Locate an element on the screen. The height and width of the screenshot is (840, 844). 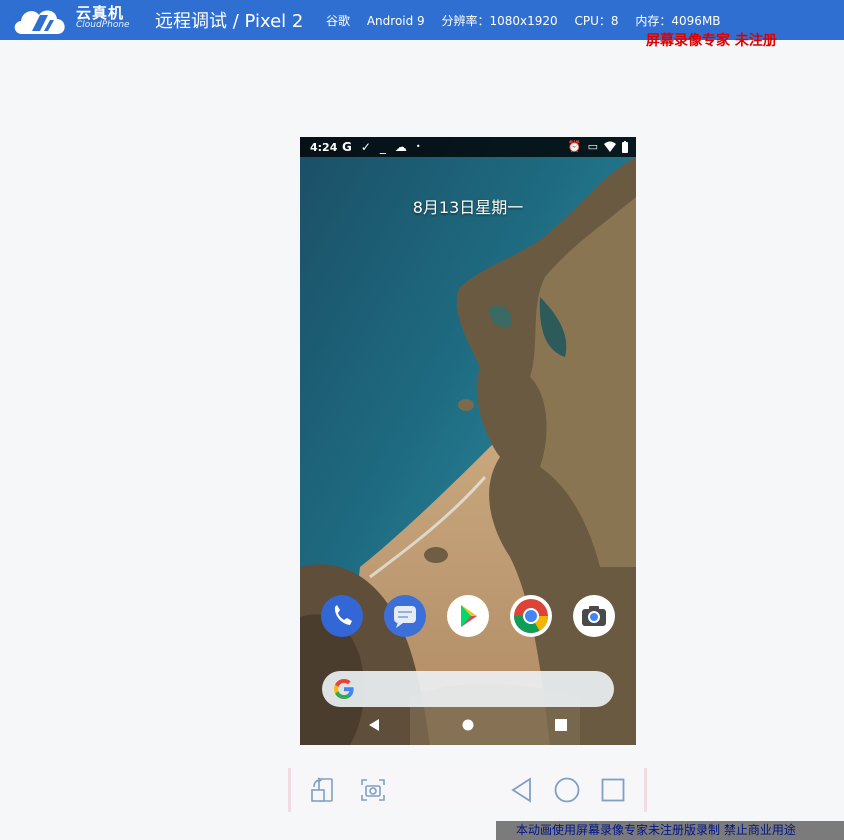
messages-app-icon is located at coordinates (405, 616).